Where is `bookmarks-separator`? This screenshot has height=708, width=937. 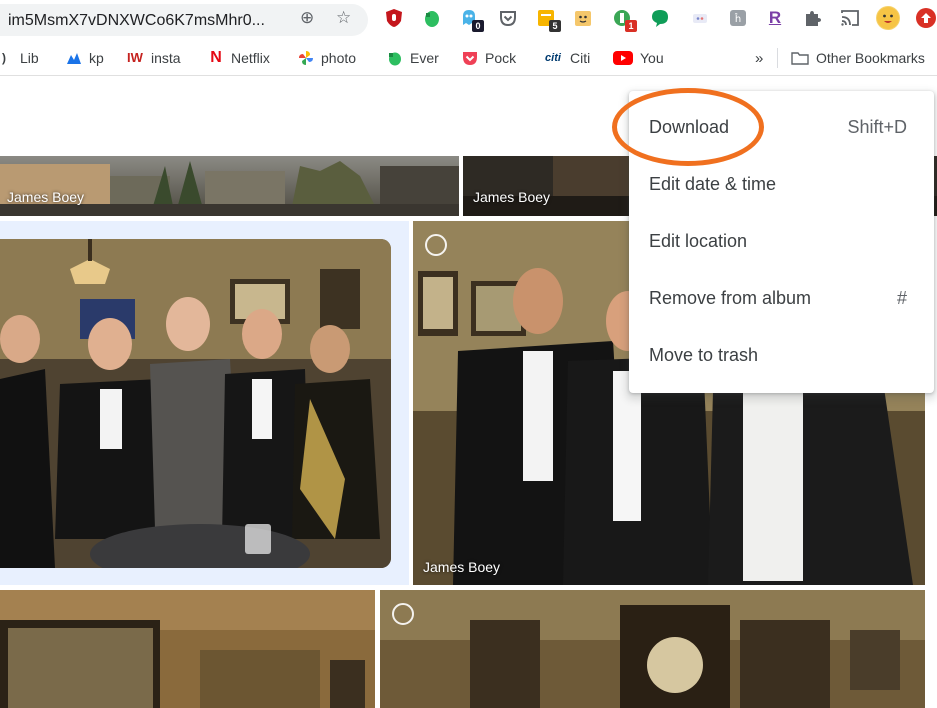
bookmarks-separator is located at coordinates (777, 58).